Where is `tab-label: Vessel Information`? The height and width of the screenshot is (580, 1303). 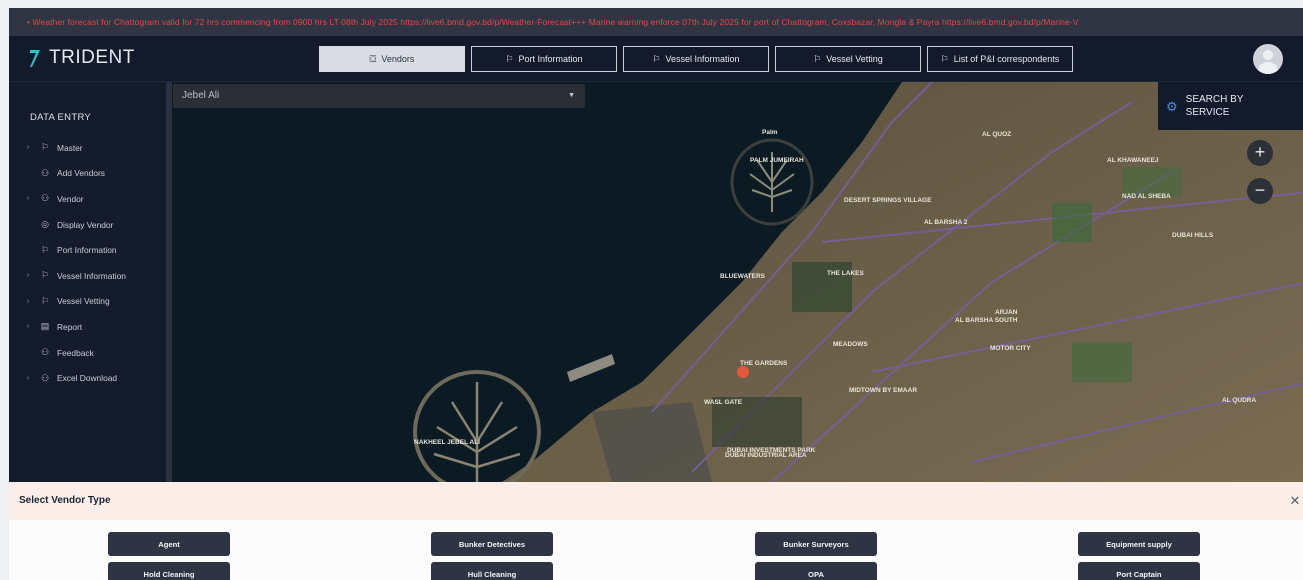
tab-label: Vessel Information is located at coordinates (702, 59).